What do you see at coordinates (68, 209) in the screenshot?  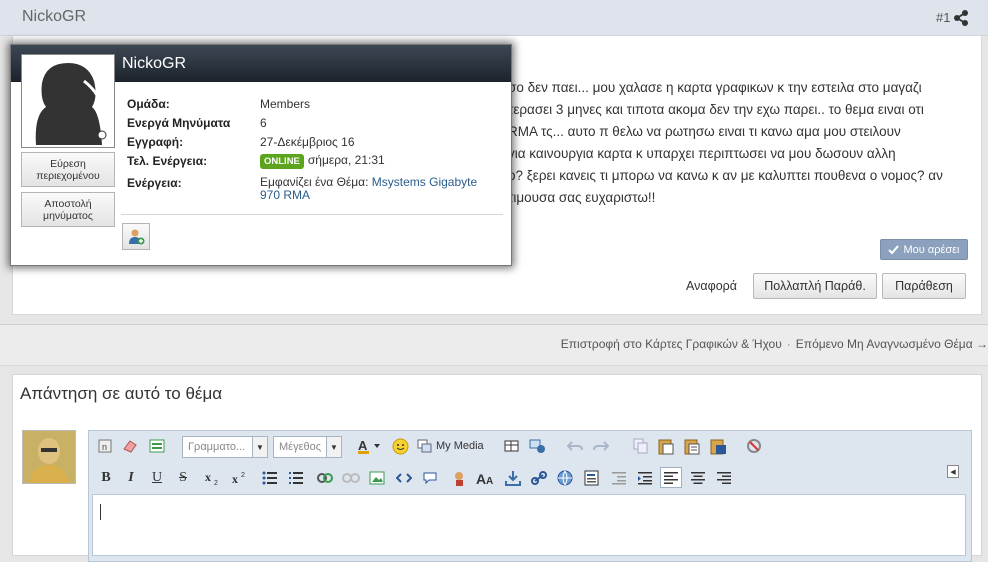 I see `send-message-button: Αποστολή μηνύματος` at bounding box center [68, 209].